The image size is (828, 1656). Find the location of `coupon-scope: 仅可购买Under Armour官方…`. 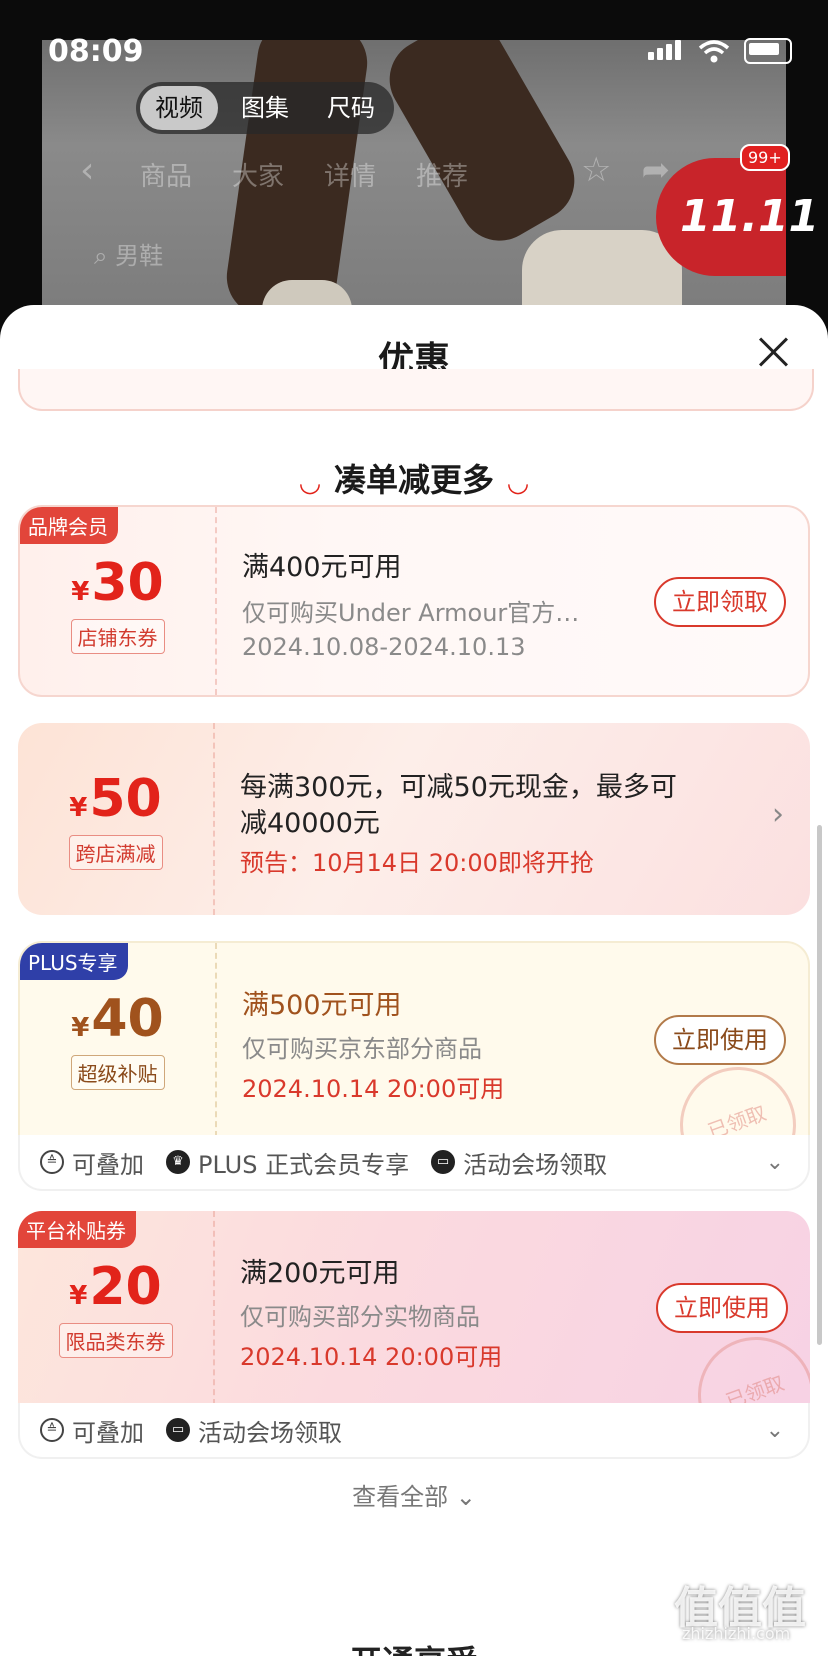

coupon-scope: 仅可购买Under Armour官方… is located at coordinates (411, 613).